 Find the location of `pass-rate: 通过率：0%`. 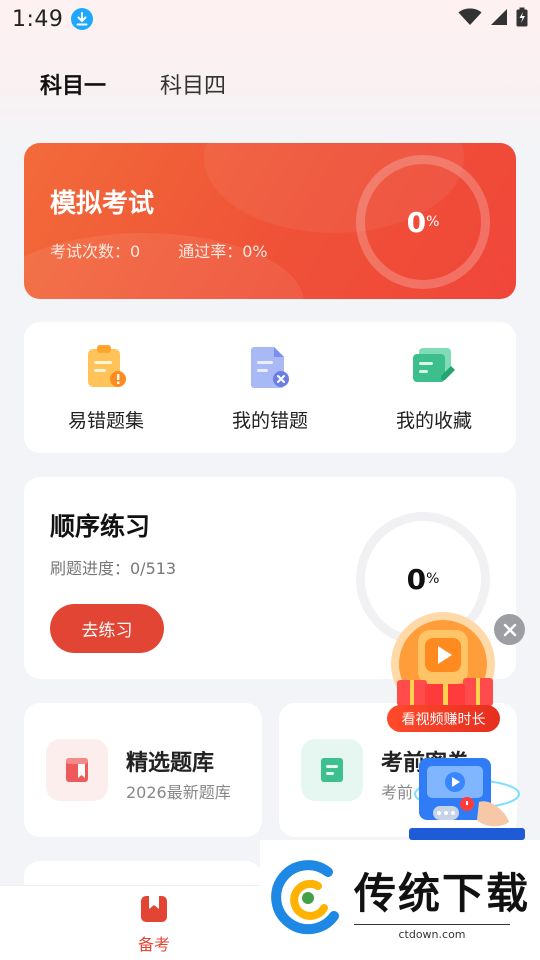

pass-rate: 通过率：0% is located at coordinates (223, 251).